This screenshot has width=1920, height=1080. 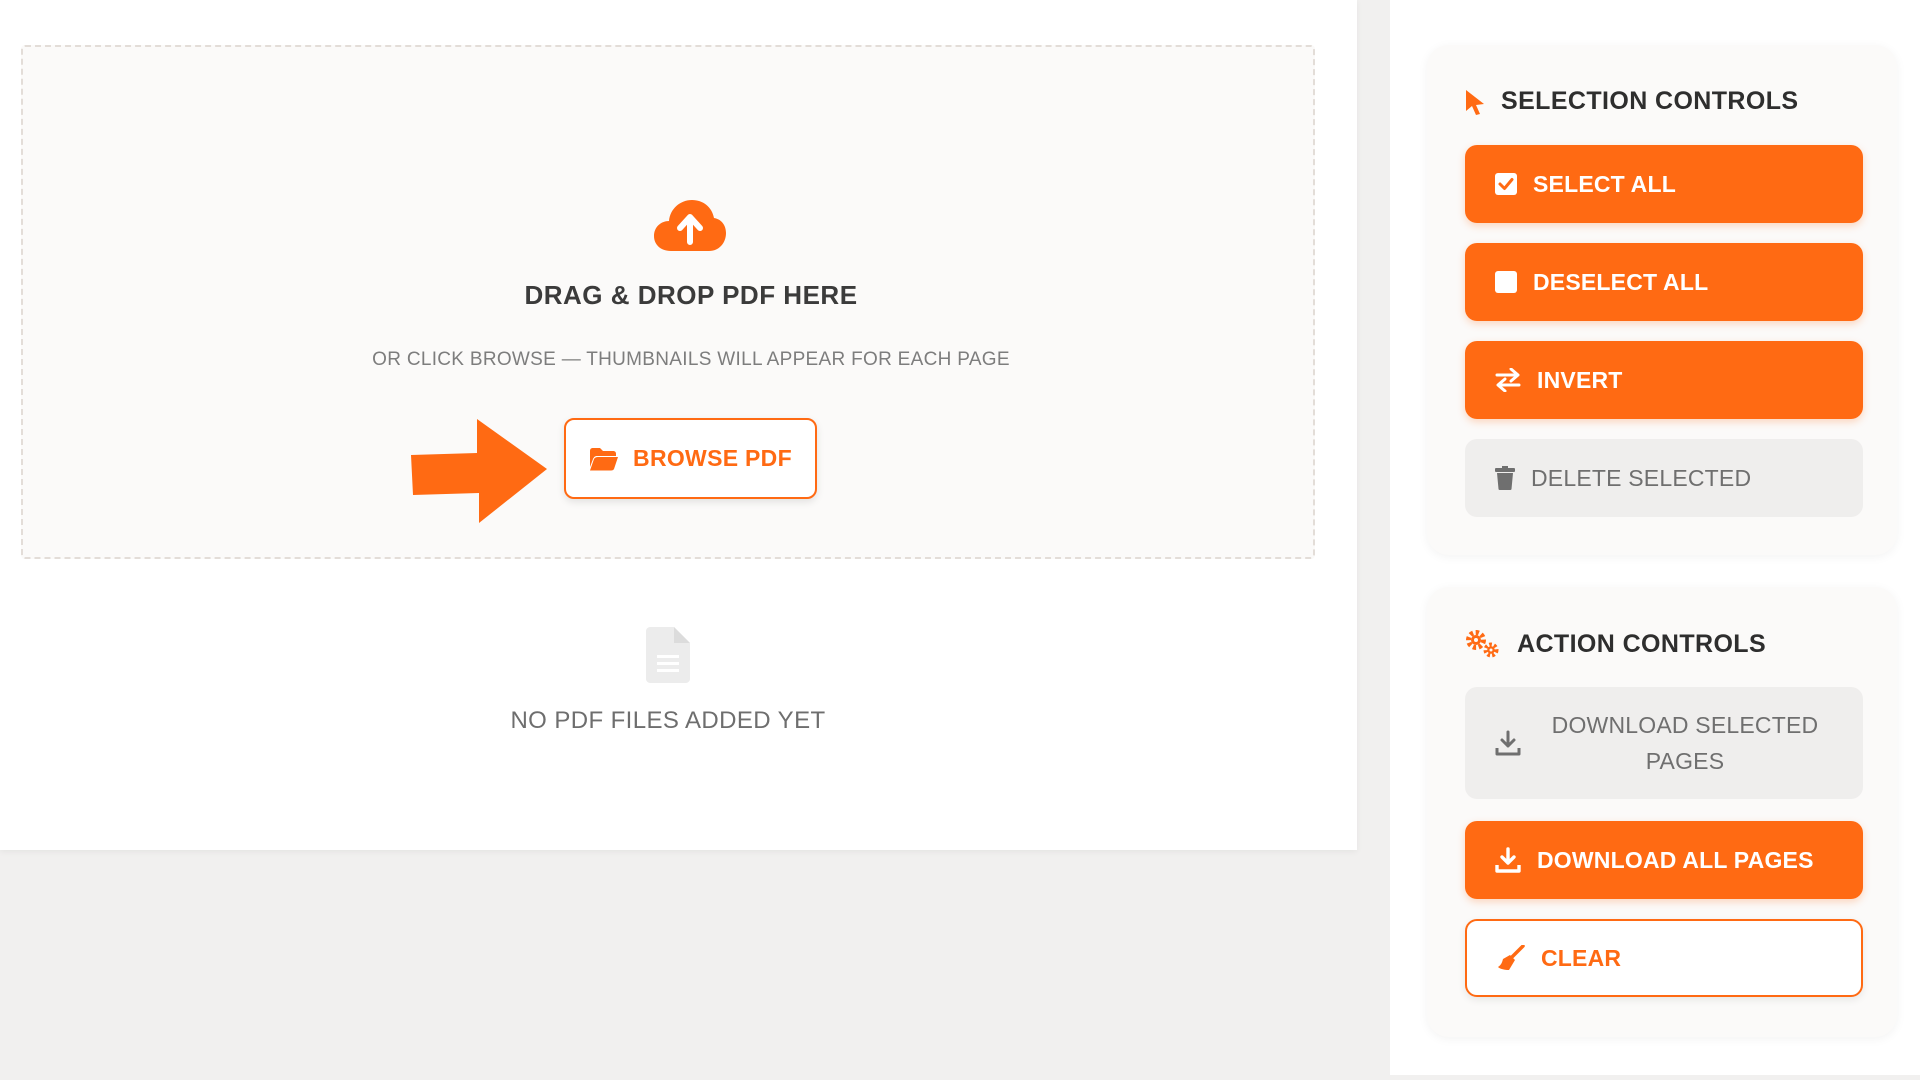 What do you see at coordinates (1506, 184) in the screenshot?
I see `checked-box-icon` at bounding box center [1506, 184].